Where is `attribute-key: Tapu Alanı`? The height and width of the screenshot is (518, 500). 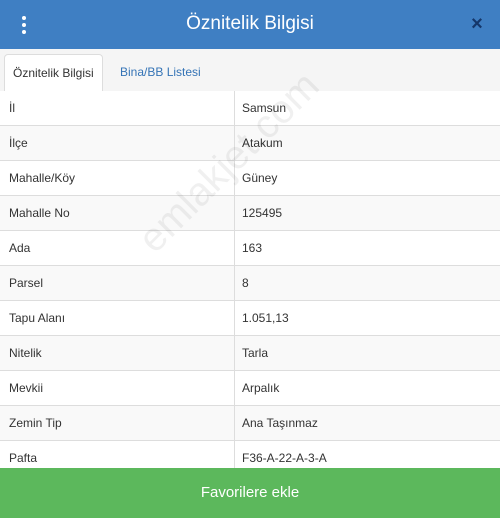 attribute-key: Tapu Alanı is located at coordinates (117, 318).